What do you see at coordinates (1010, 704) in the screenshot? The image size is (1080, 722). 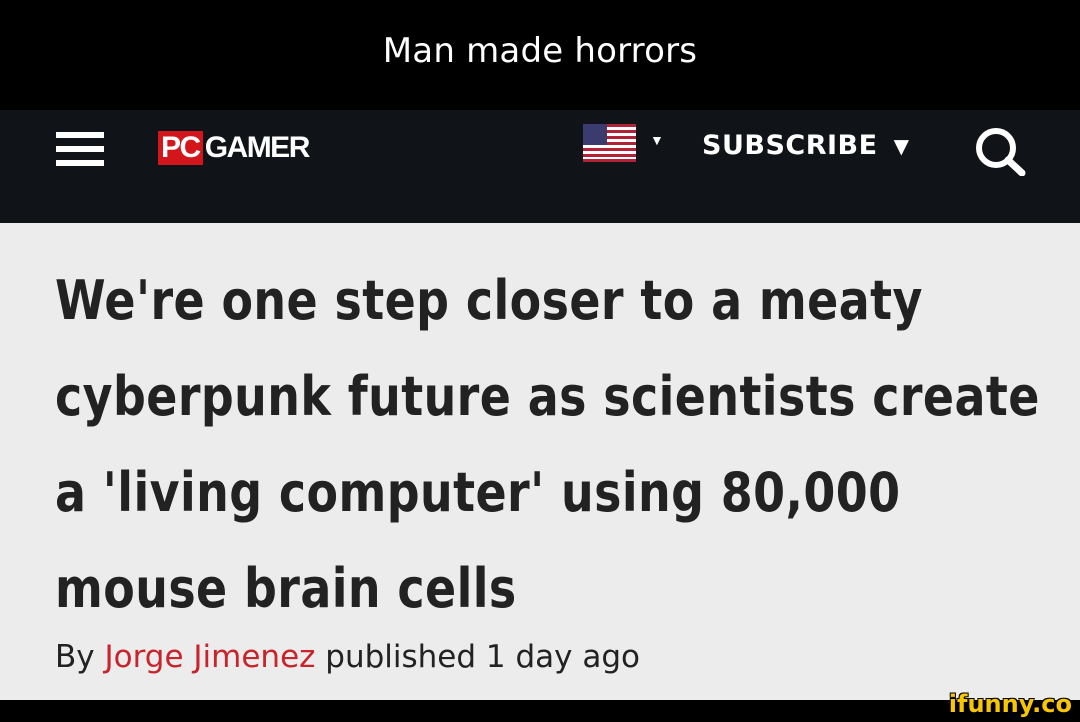 I see `ifunny-watermark: ifunny.co` at bounding box center [1010, 704].